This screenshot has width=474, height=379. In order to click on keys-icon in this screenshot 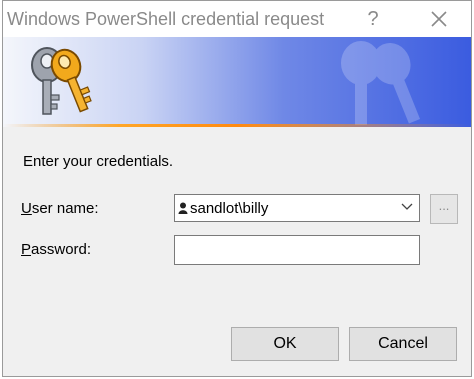, I will do `click(61, 81)`.